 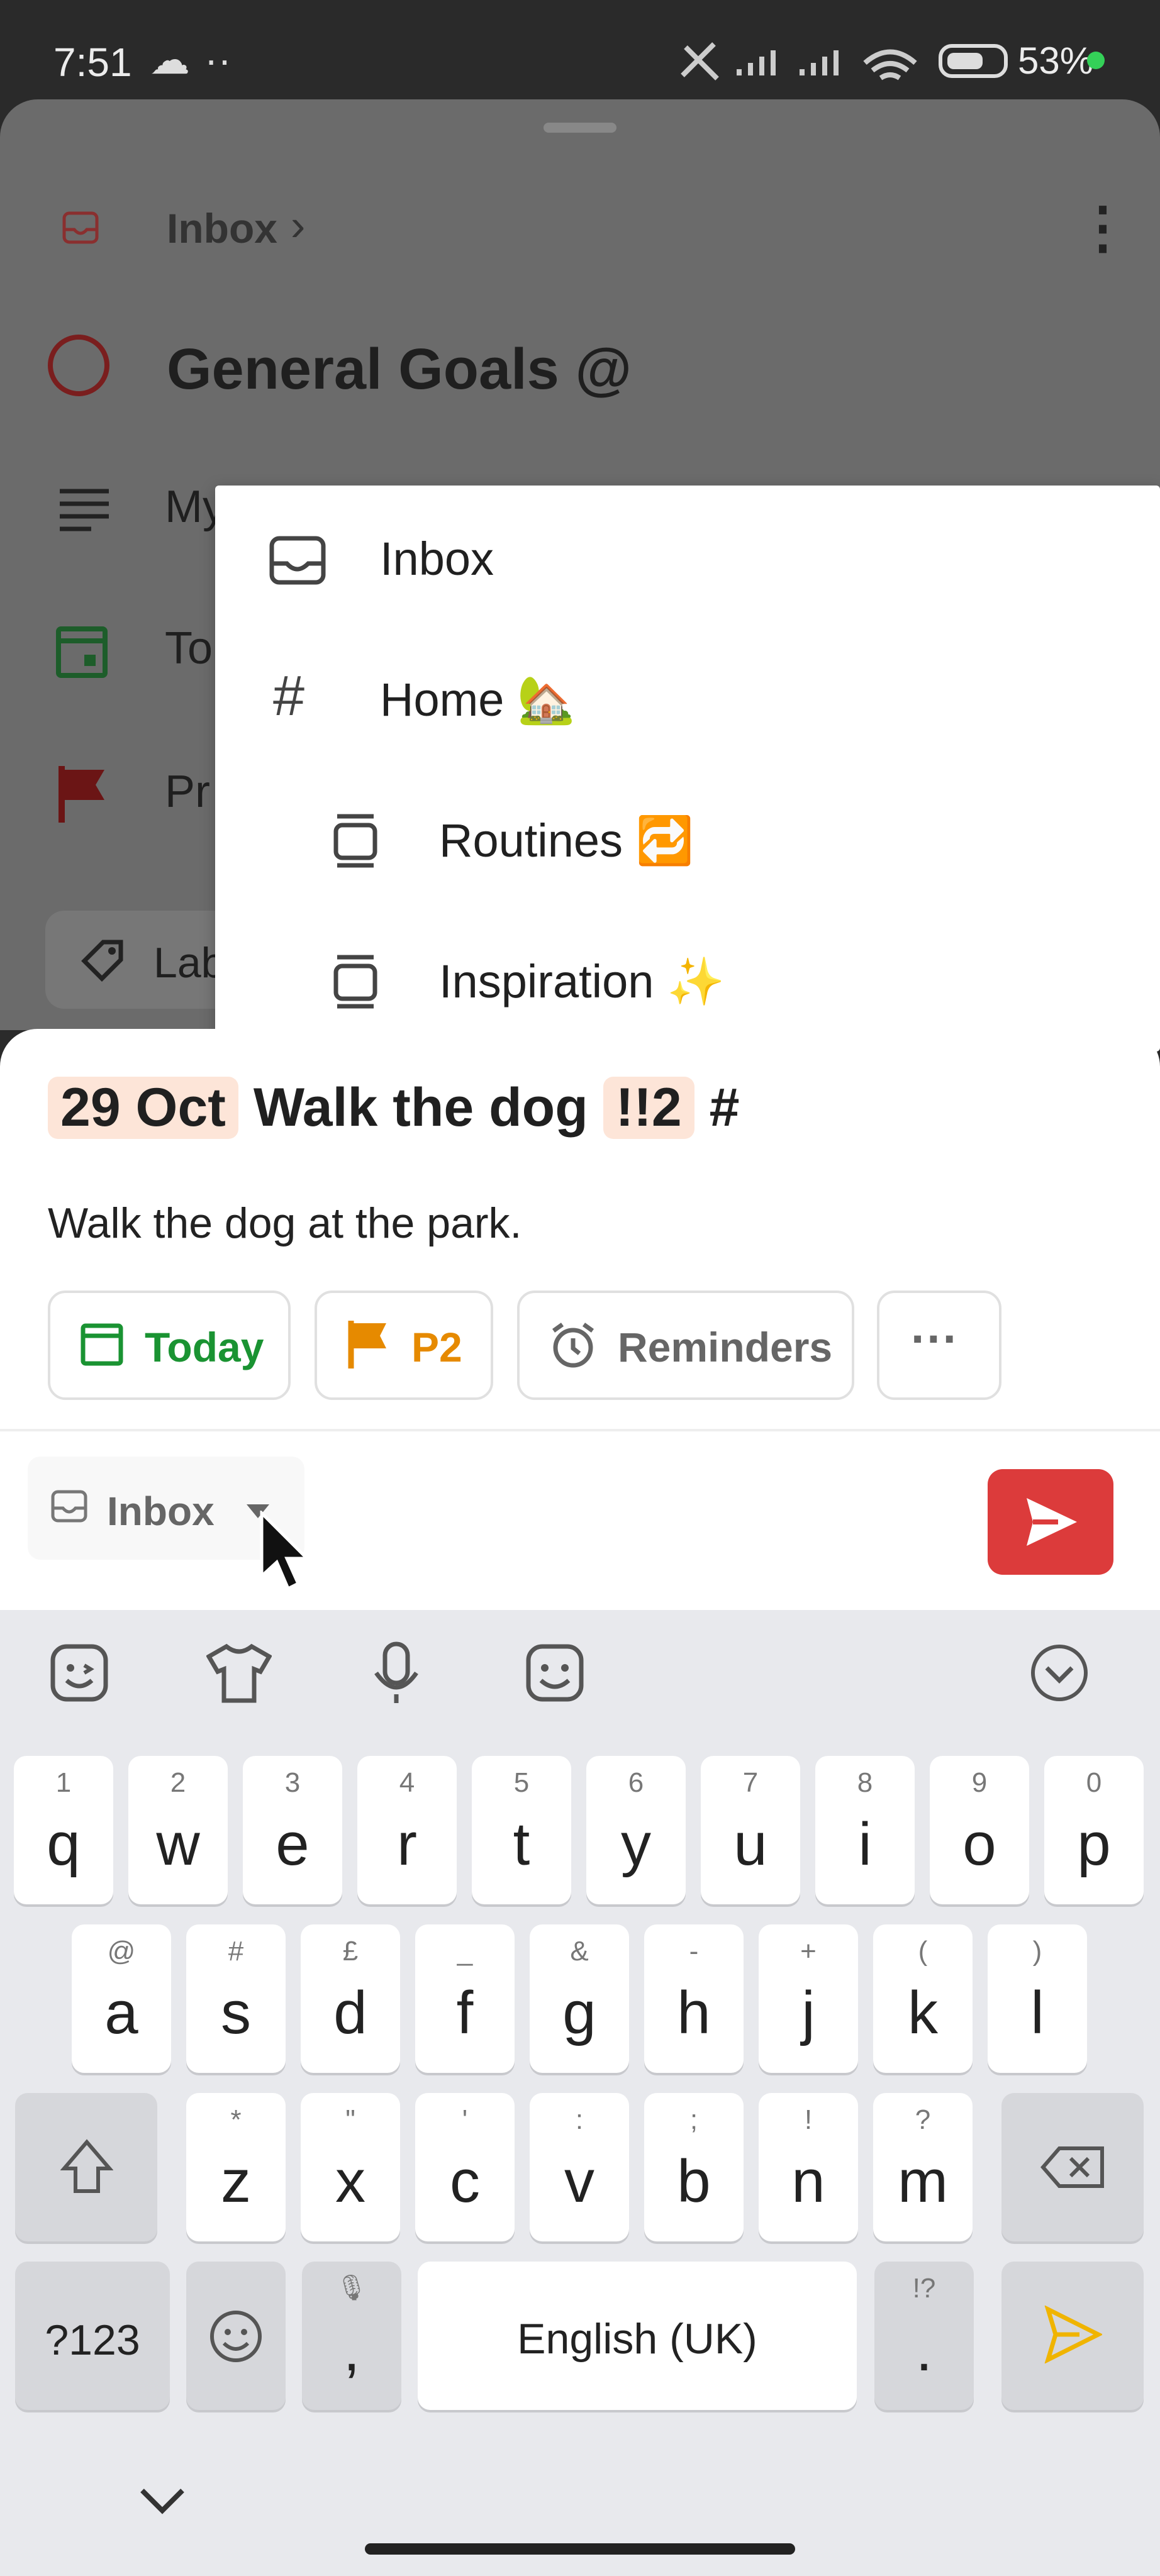 What do you see at coordinates (205, 1347) in the screenshot?
I see `today-label: Today` at bounding box center [205, 1347].